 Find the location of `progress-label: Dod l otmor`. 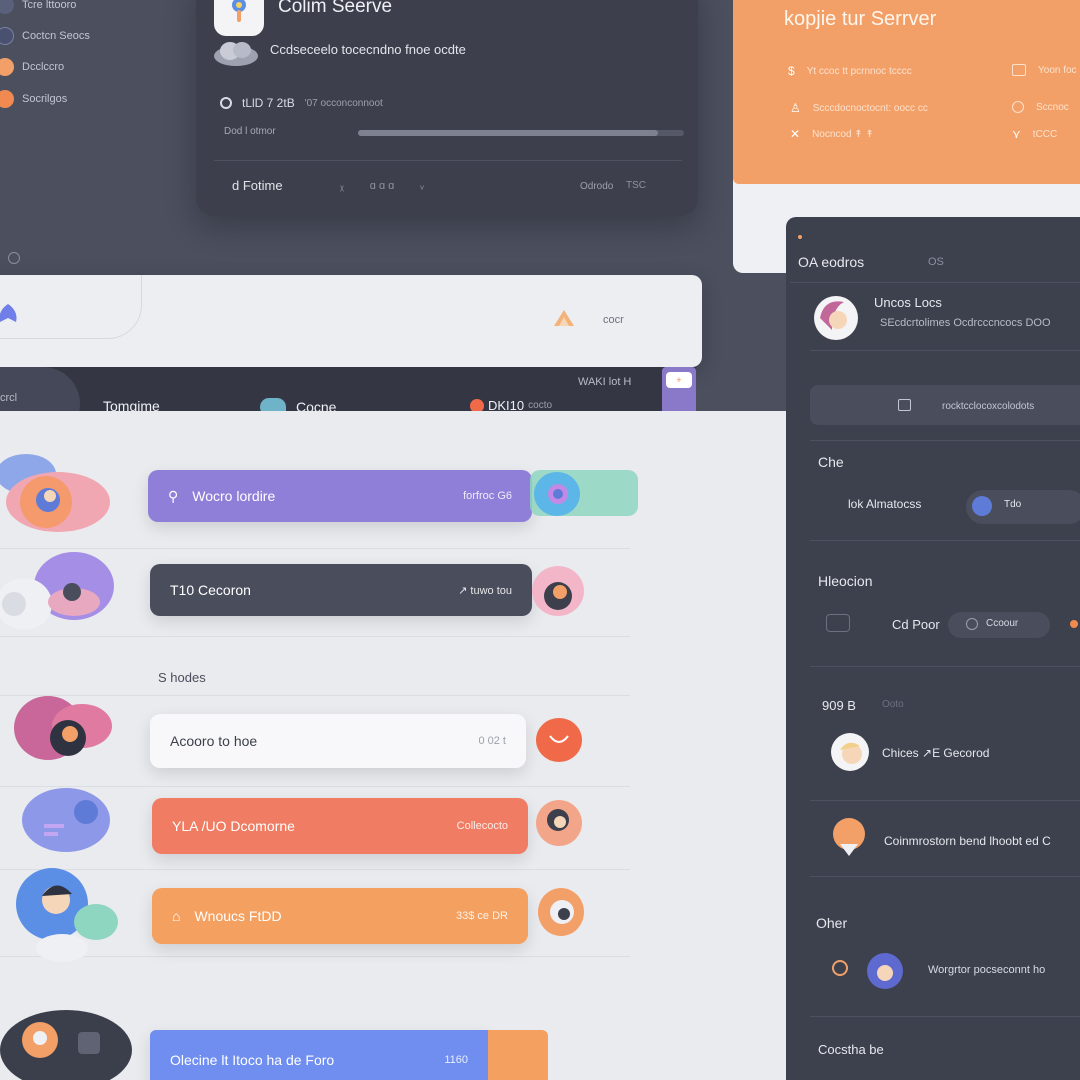

progress-label: Dod l otmor is located at coordinates (250, 131).